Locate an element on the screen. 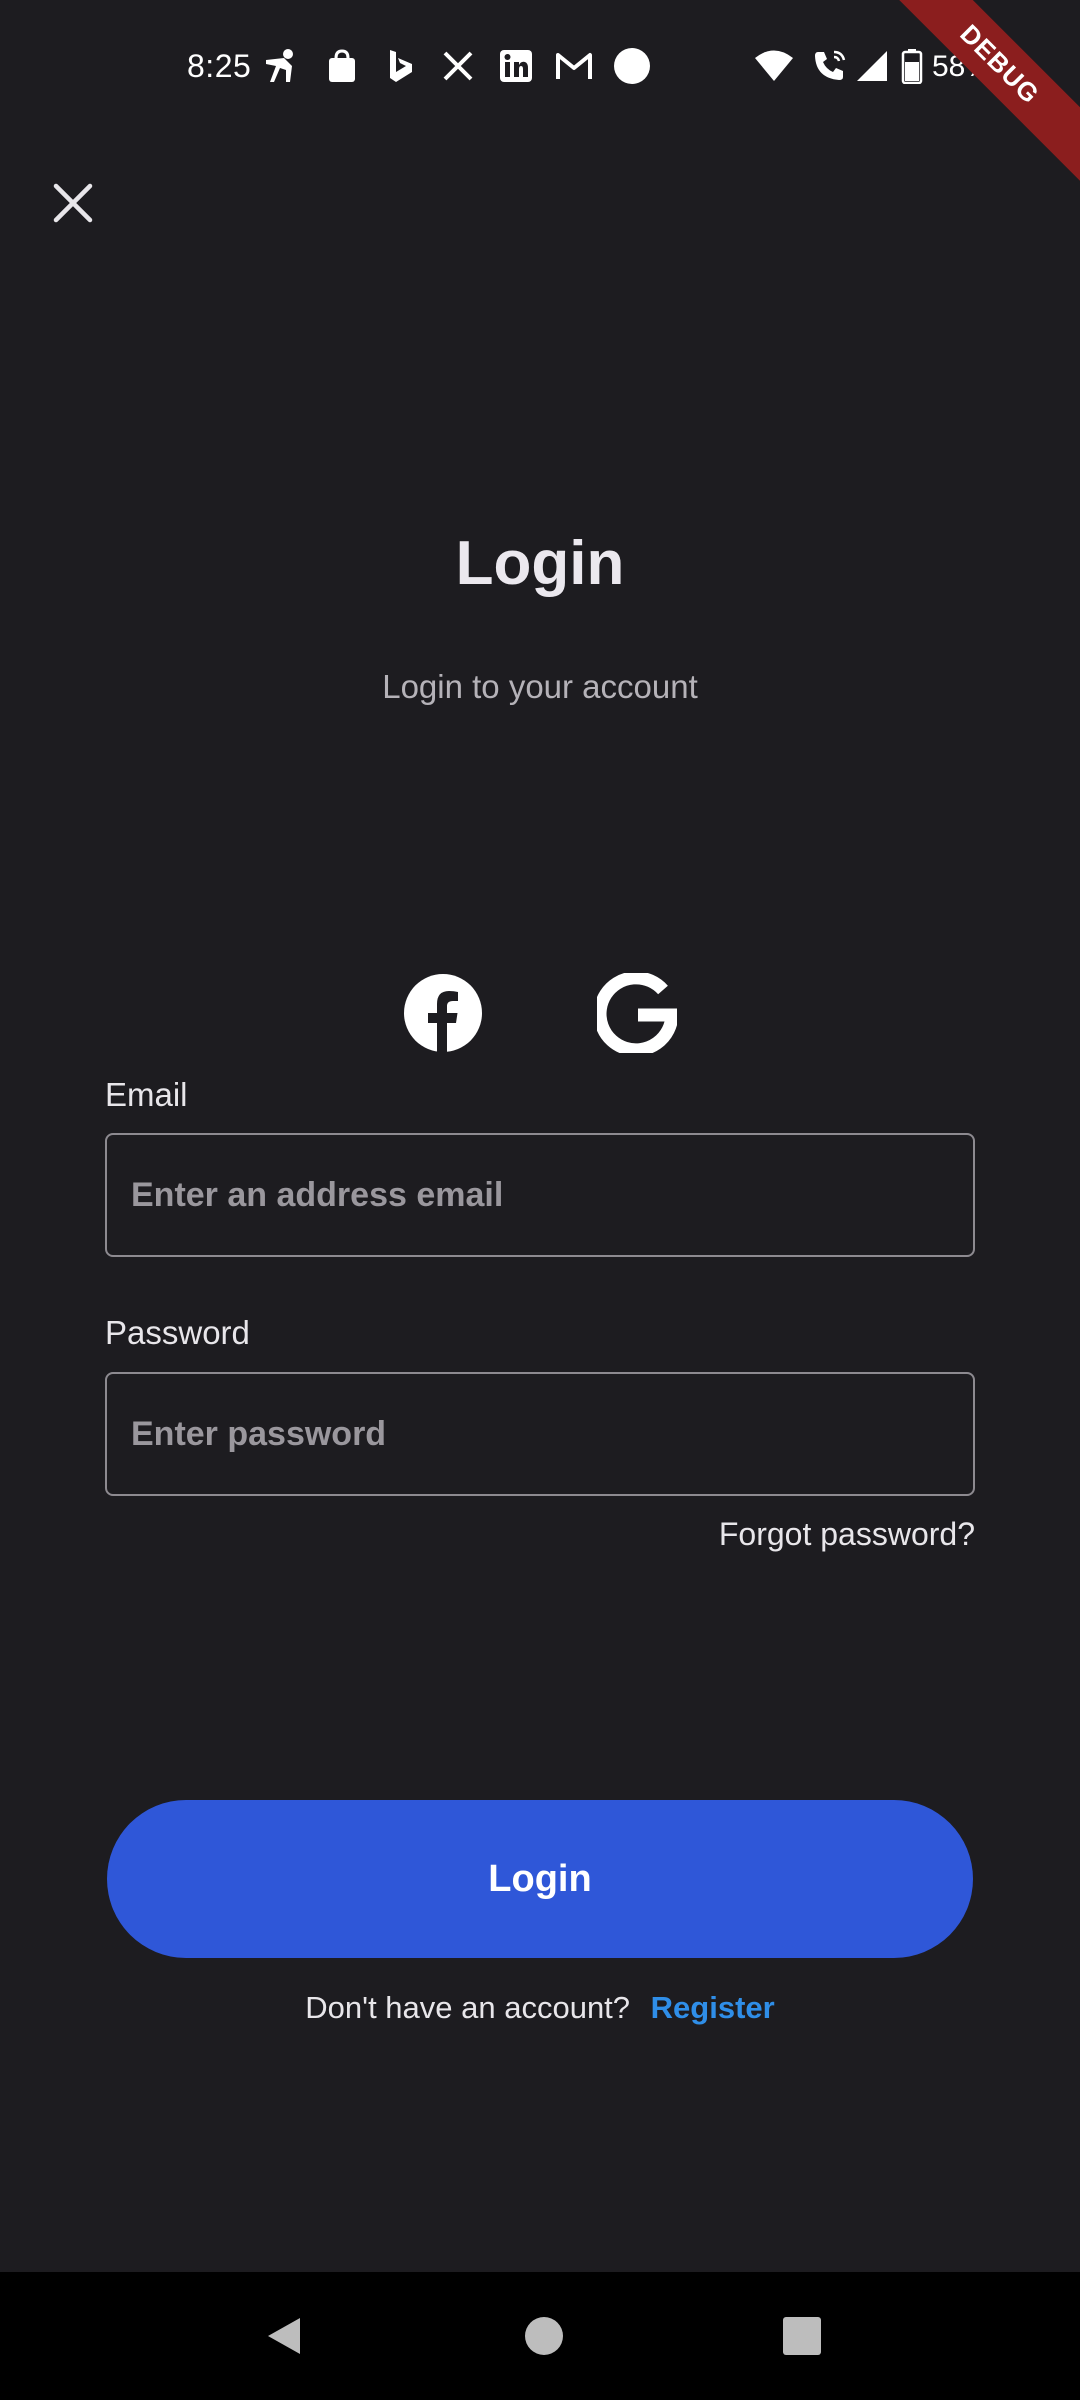 The width and height of the screenshot is (1080, 2400). recents-button is located at coordinates (802, 2336).